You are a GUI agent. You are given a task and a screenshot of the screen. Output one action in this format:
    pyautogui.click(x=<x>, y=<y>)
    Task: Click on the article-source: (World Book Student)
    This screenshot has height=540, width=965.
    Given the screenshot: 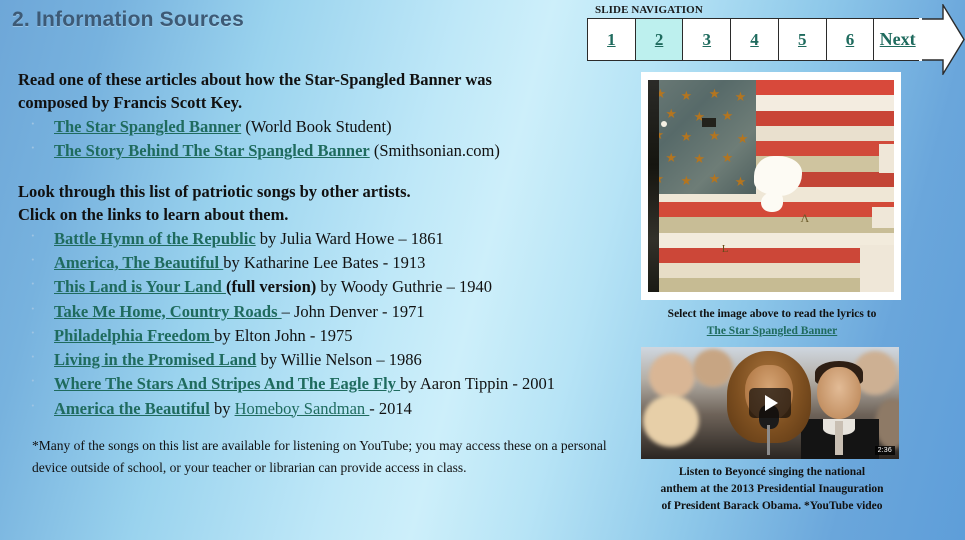 What is the action you would take?
    pyautogui.click(x=316, y=127)
    